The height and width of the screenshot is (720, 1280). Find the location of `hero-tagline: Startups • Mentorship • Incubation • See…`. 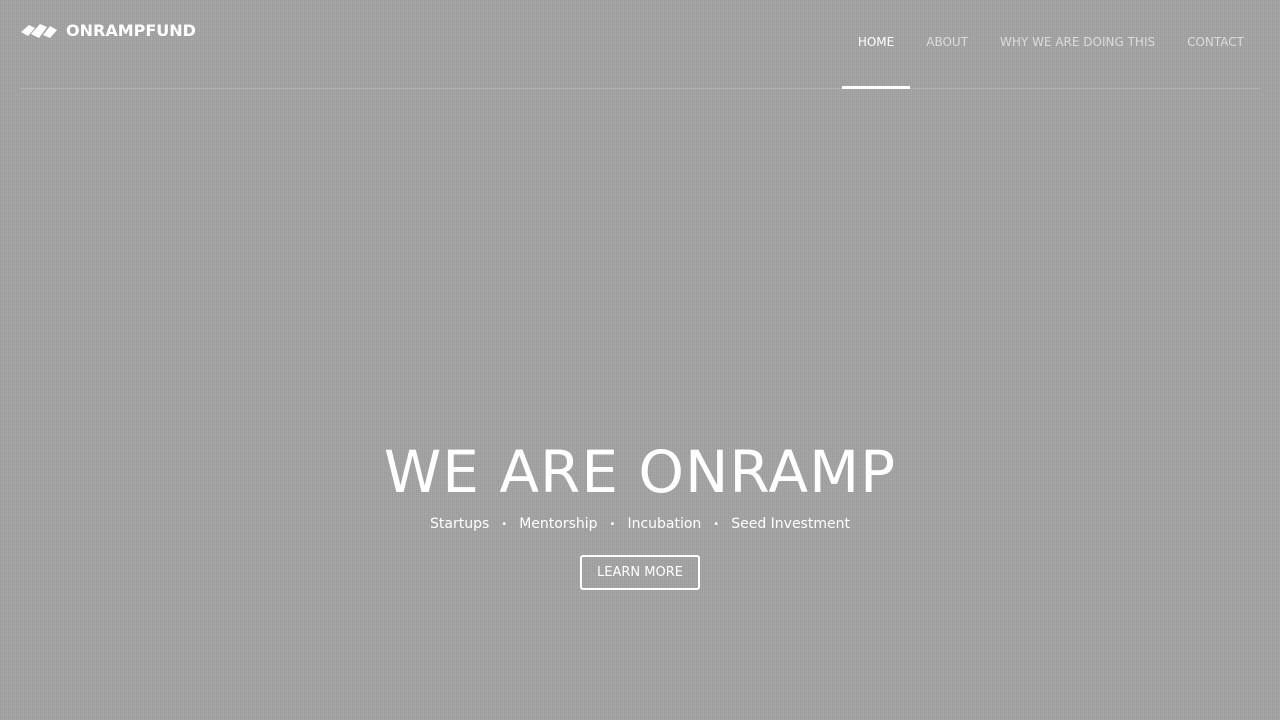

hero-tagline: Startups • Mentorship • Incubation • See… is located at coordinates (640, 524).